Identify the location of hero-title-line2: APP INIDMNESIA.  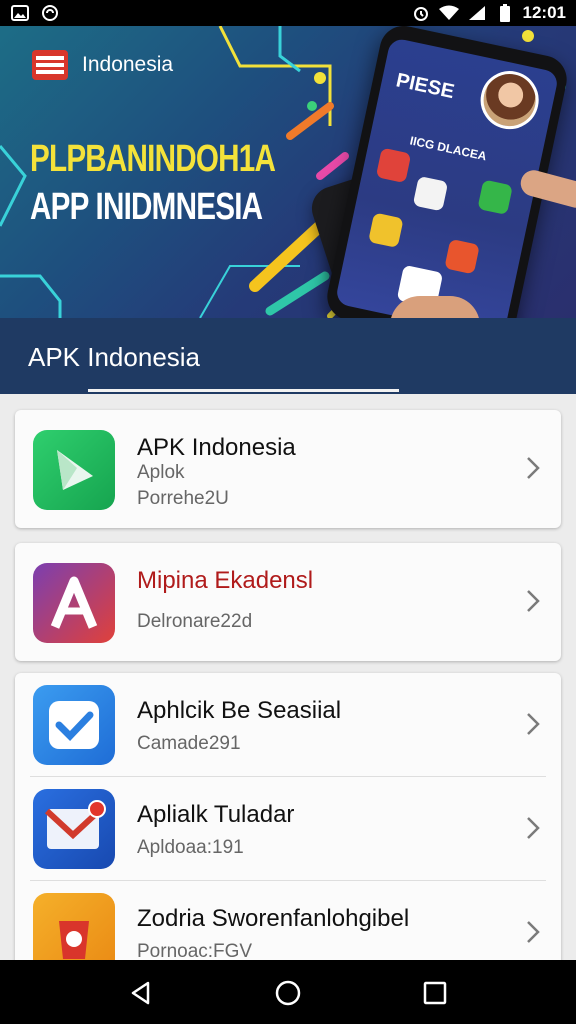
(146, 207).